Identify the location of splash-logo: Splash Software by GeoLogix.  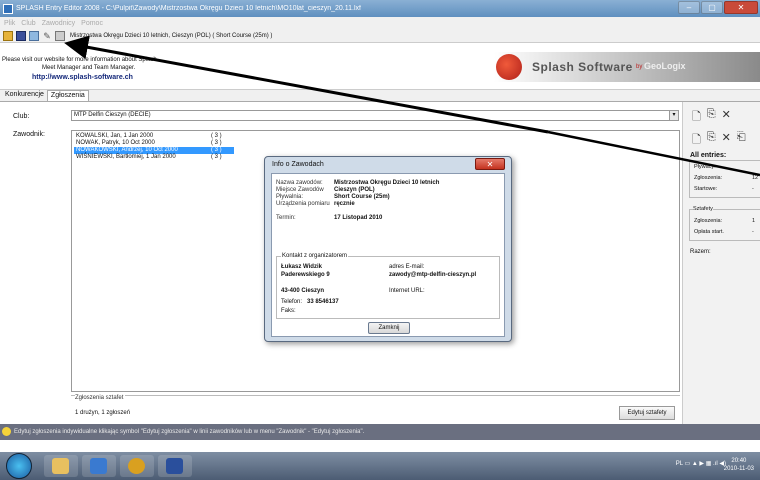
(627, 67).